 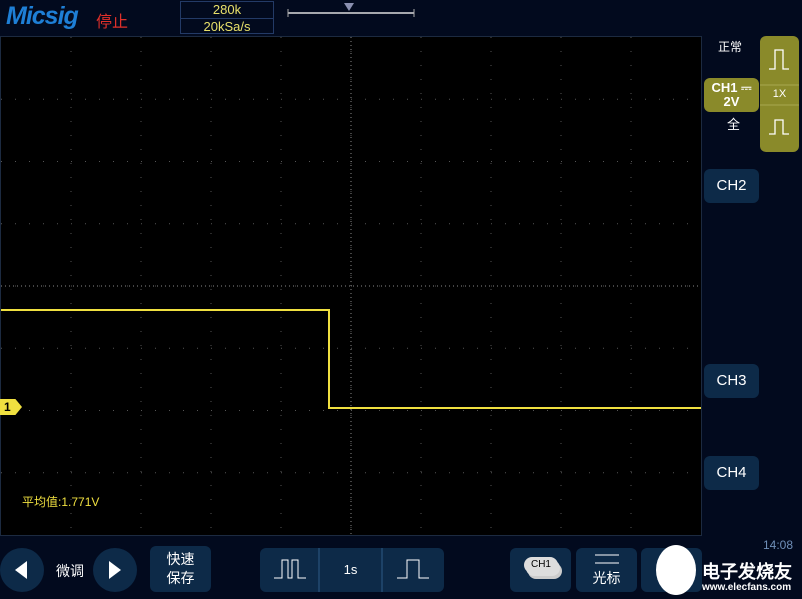 I want to click on quick-save-label-2: 保存, so click(x=180, y=578).